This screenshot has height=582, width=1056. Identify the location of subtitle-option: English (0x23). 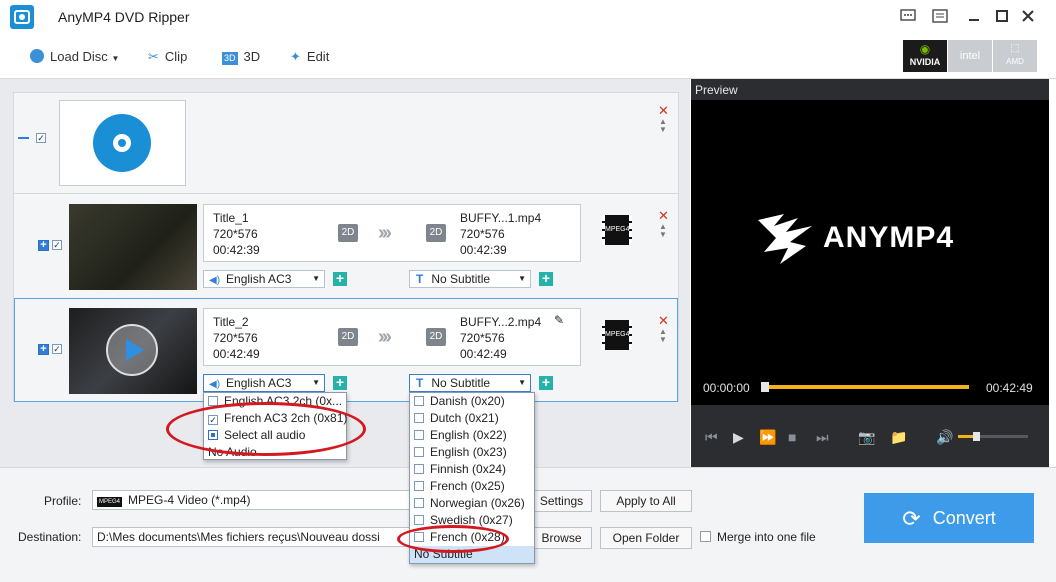
(472, 452).